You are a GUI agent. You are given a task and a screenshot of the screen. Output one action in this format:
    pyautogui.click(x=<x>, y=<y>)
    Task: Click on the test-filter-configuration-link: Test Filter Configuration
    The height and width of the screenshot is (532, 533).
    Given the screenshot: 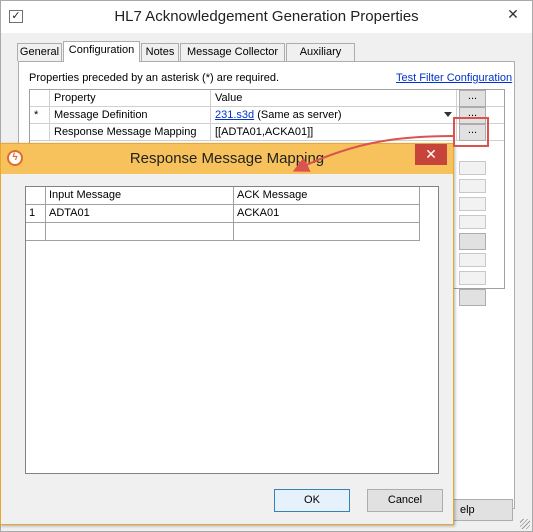 What is the action you would take?
    pyautogui.click(x=454, y=78)
    